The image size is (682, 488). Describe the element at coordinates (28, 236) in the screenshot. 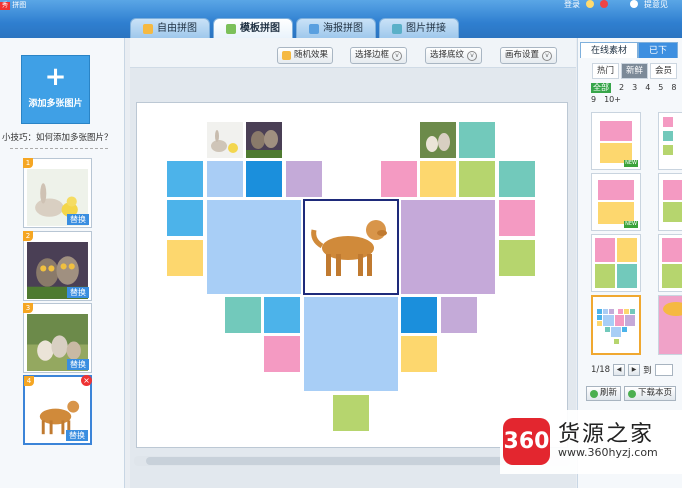

I see `thumbnail-number: 2` at that location.